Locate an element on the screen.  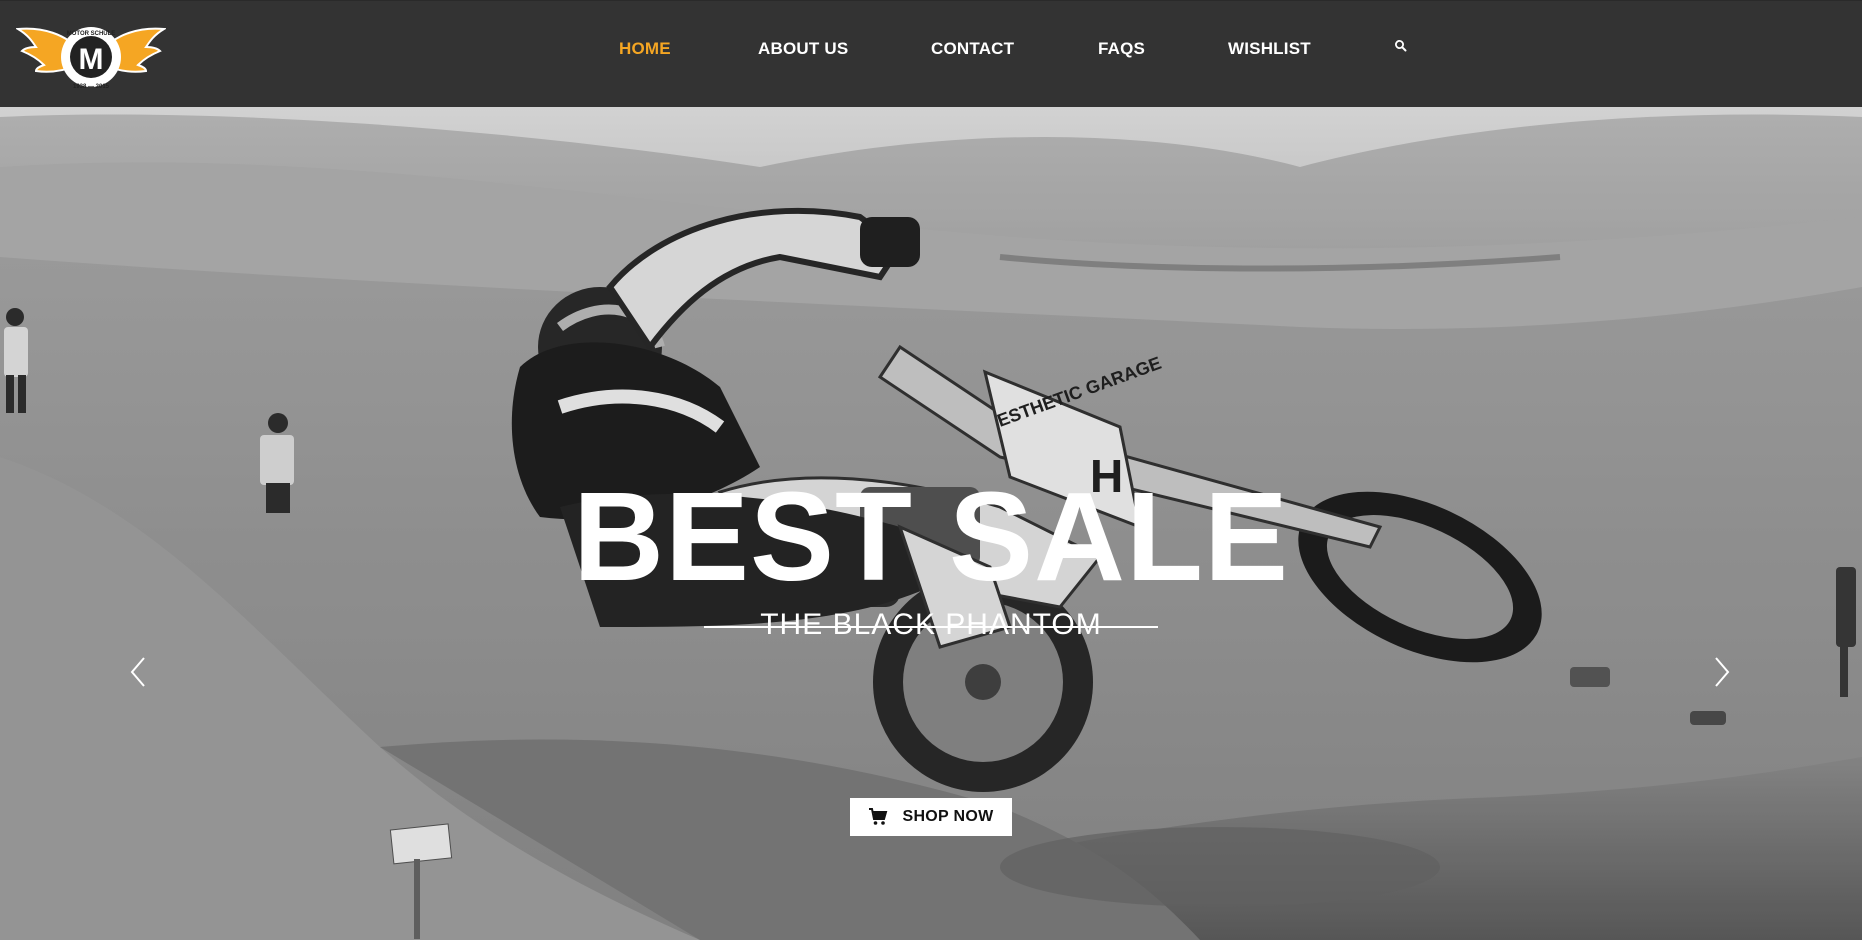
nav-wishlist: WISHLIST is located at coordinates (1269, 49).